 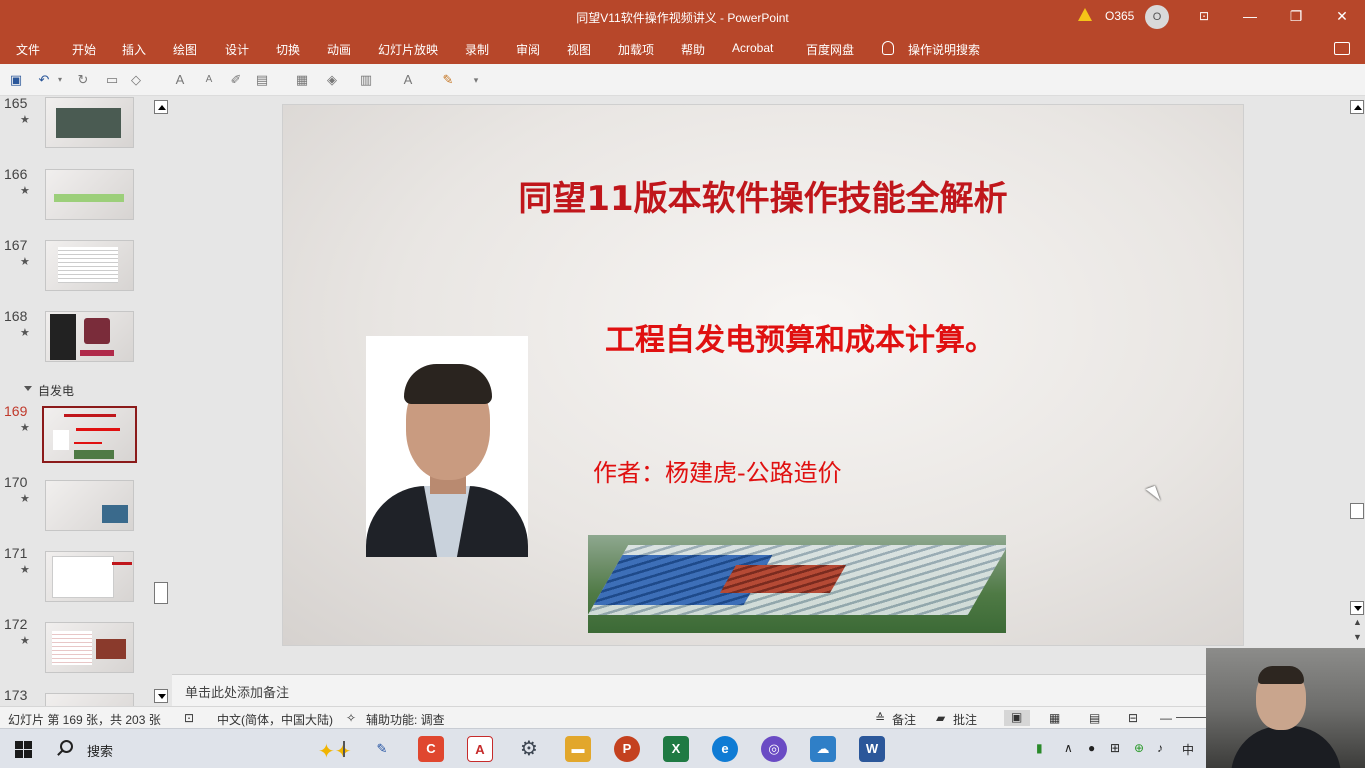 I want to click on undo-dropdown-icon: ▾, so click(x=60, y=80).